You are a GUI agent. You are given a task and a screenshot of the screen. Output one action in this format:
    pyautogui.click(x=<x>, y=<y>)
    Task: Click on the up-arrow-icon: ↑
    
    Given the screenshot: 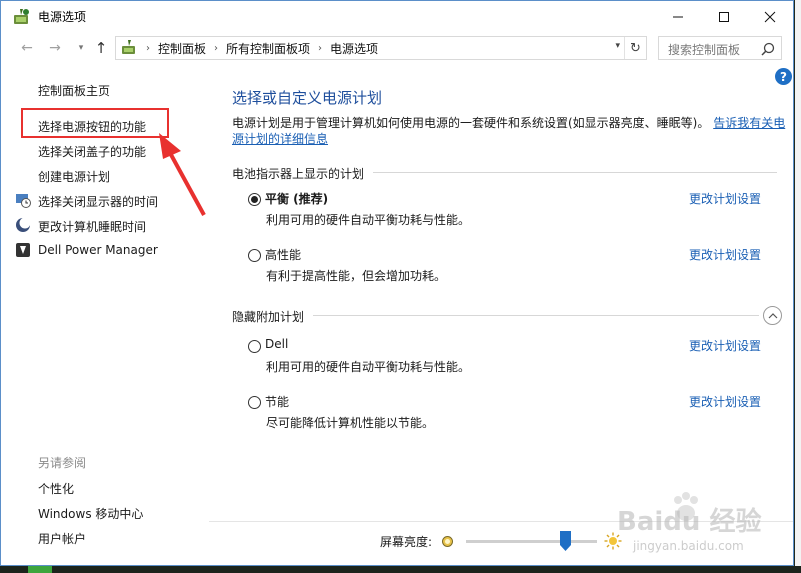 What is the action you would take?
    pyautogui.click(x=101, y=48)
    